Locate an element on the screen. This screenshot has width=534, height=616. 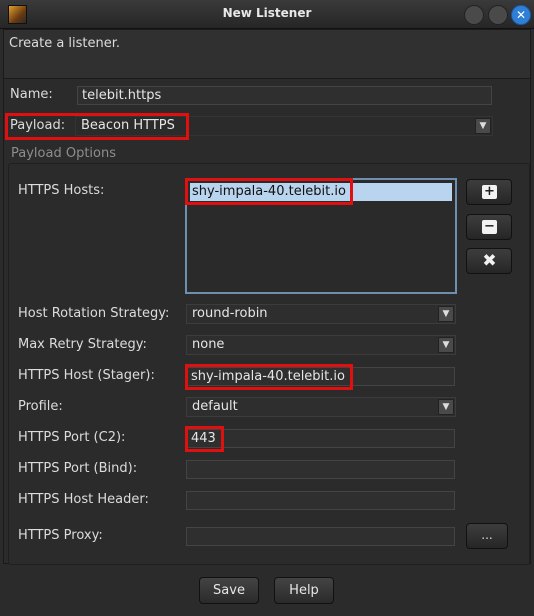
close-button: ✕ is located at coordinates (521, 15).